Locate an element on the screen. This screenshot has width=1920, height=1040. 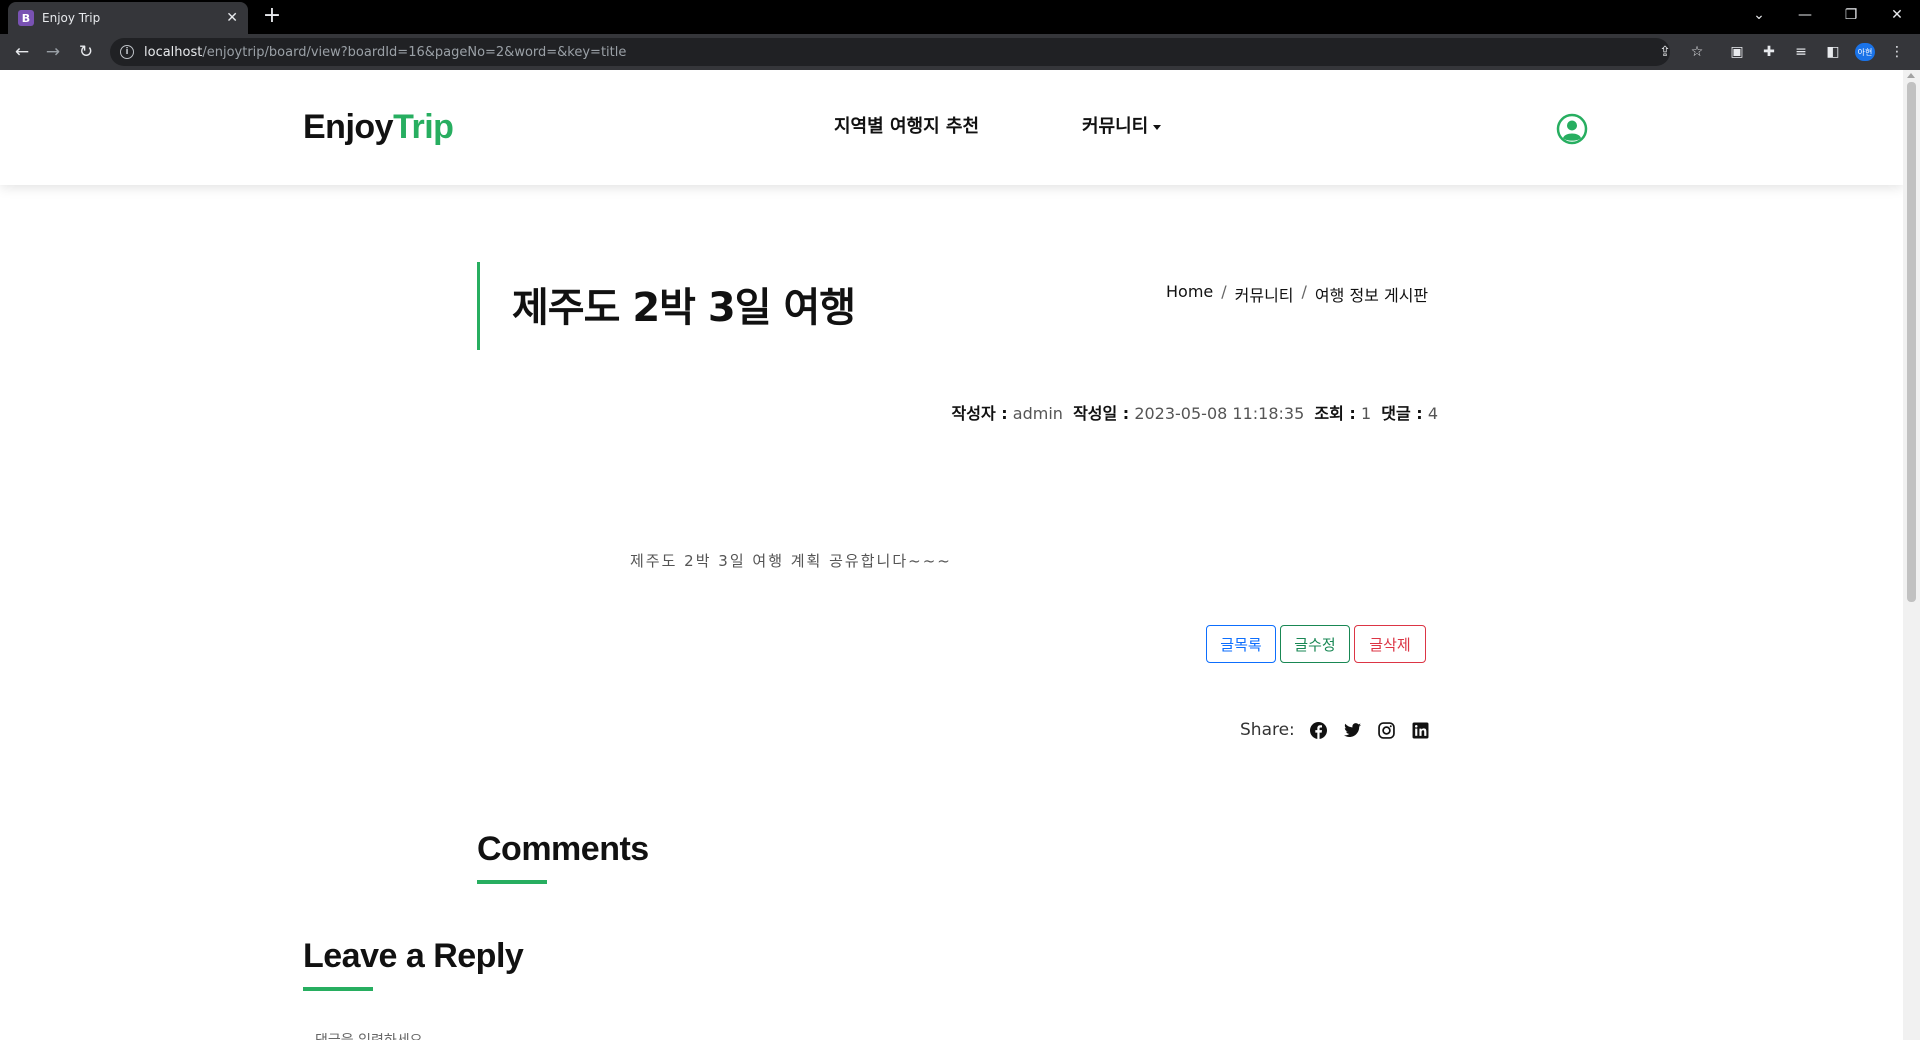
views-value: 1 is located at coordinates (1366, 413).